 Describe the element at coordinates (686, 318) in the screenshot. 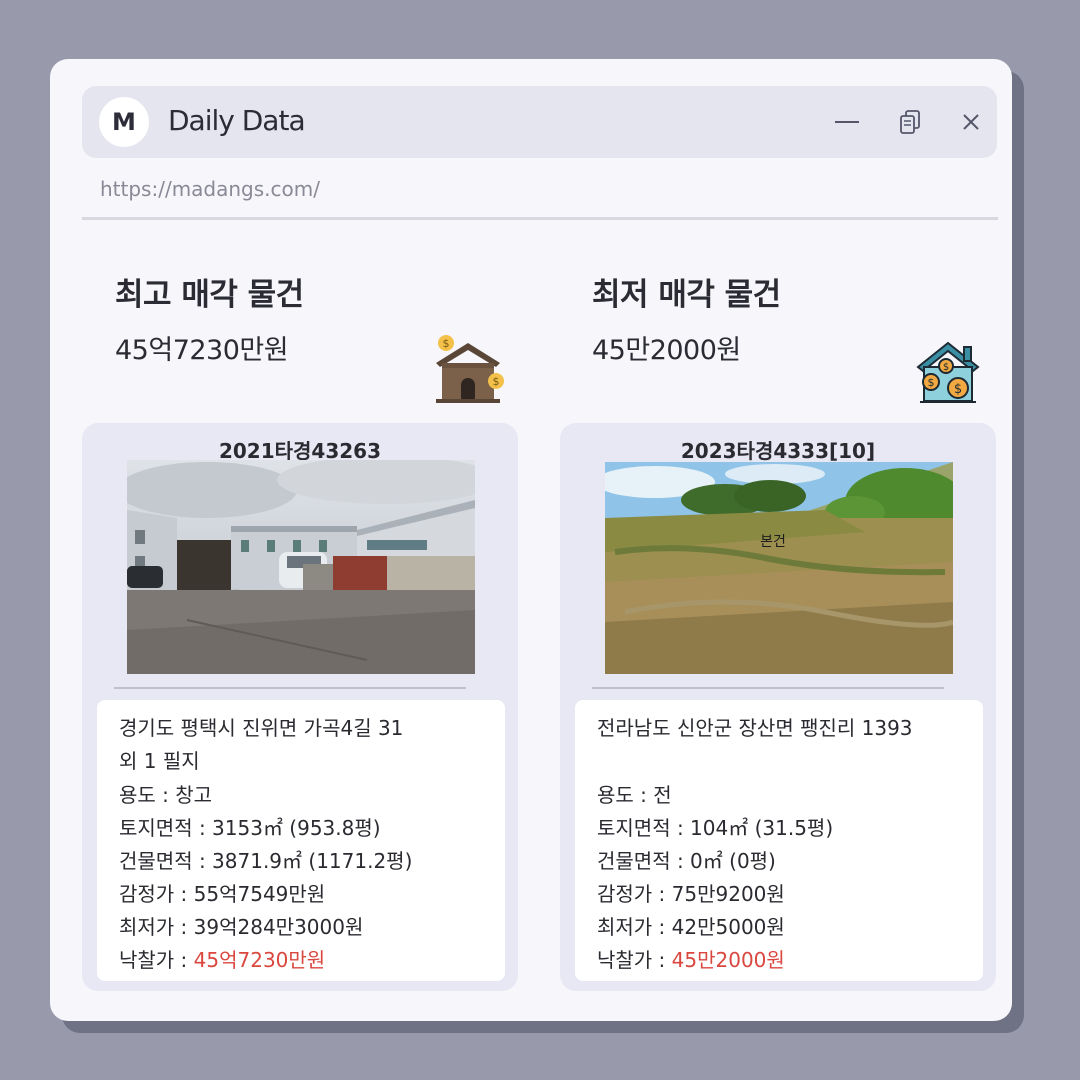

I see `lowest-header: 최저 매각 물건 45만2000원` at that location.